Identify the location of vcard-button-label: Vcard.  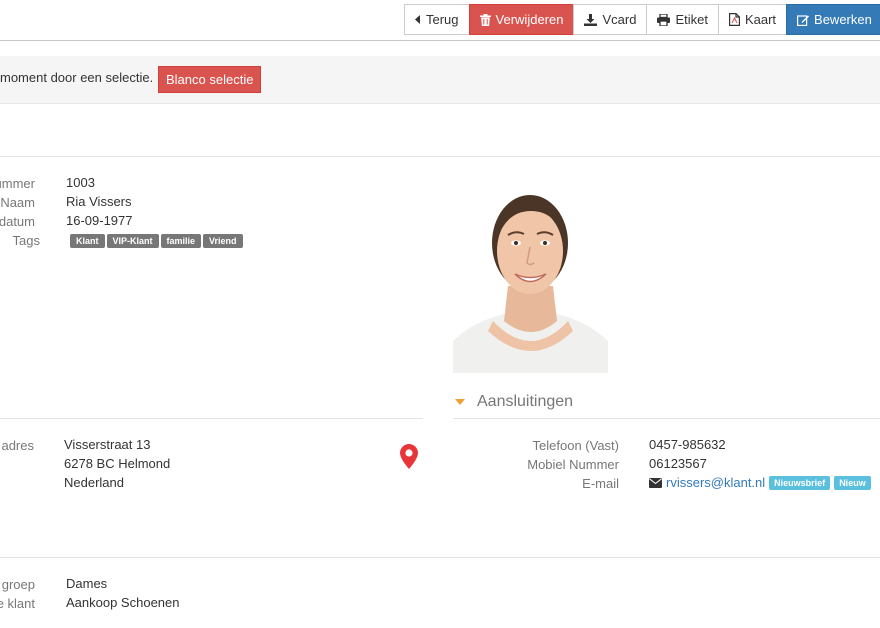
(619, 19).